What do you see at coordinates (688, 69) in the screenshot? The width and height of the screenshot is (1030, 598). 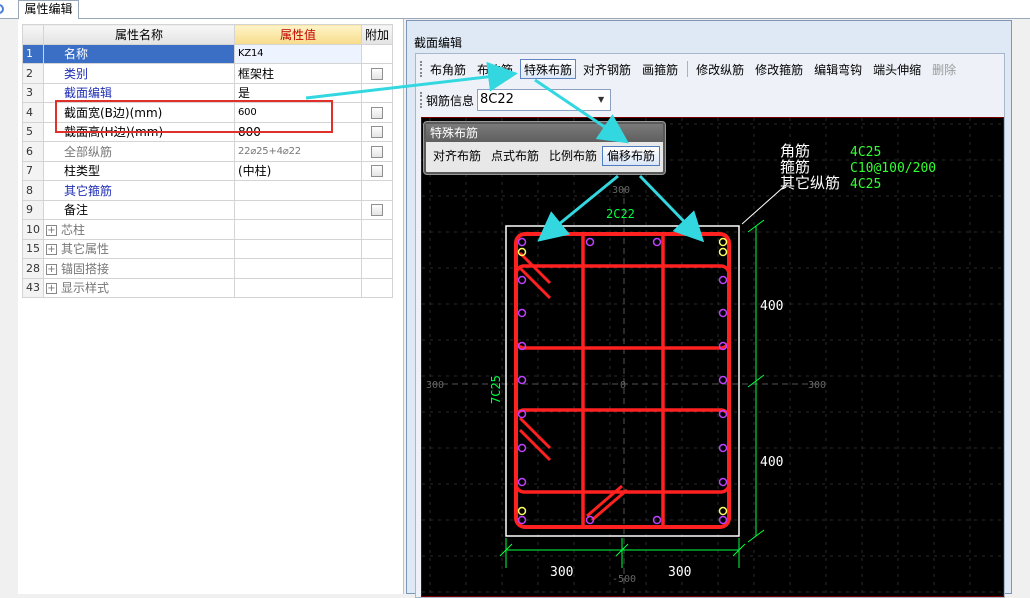 I see `toolbar-separator` at bounding box center [688, 69].